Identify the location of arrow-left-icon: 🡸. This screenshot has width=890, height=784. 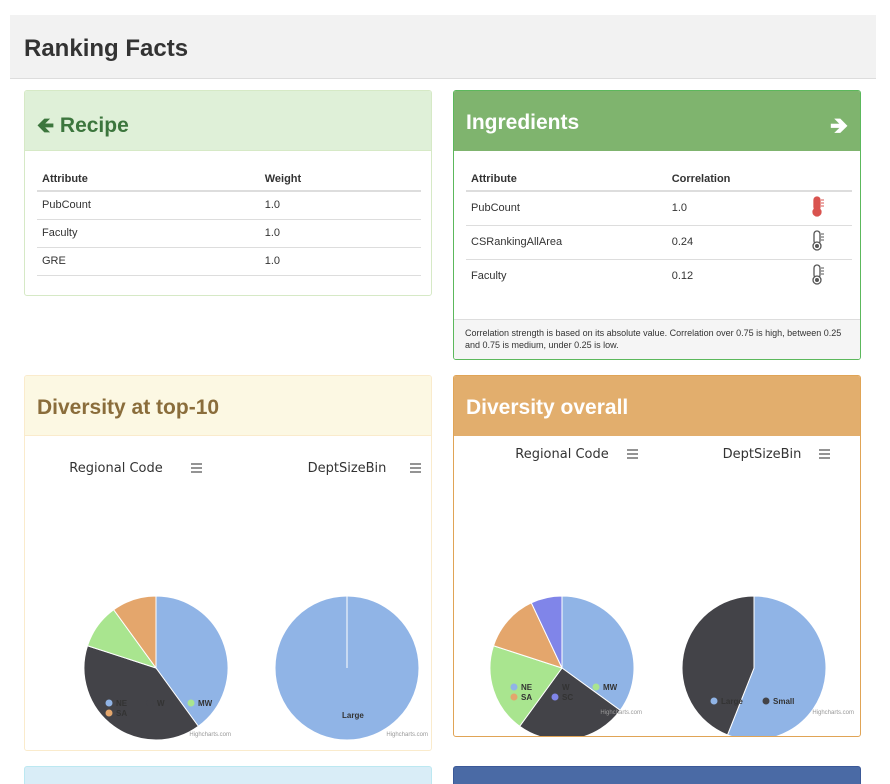
(45, 125).